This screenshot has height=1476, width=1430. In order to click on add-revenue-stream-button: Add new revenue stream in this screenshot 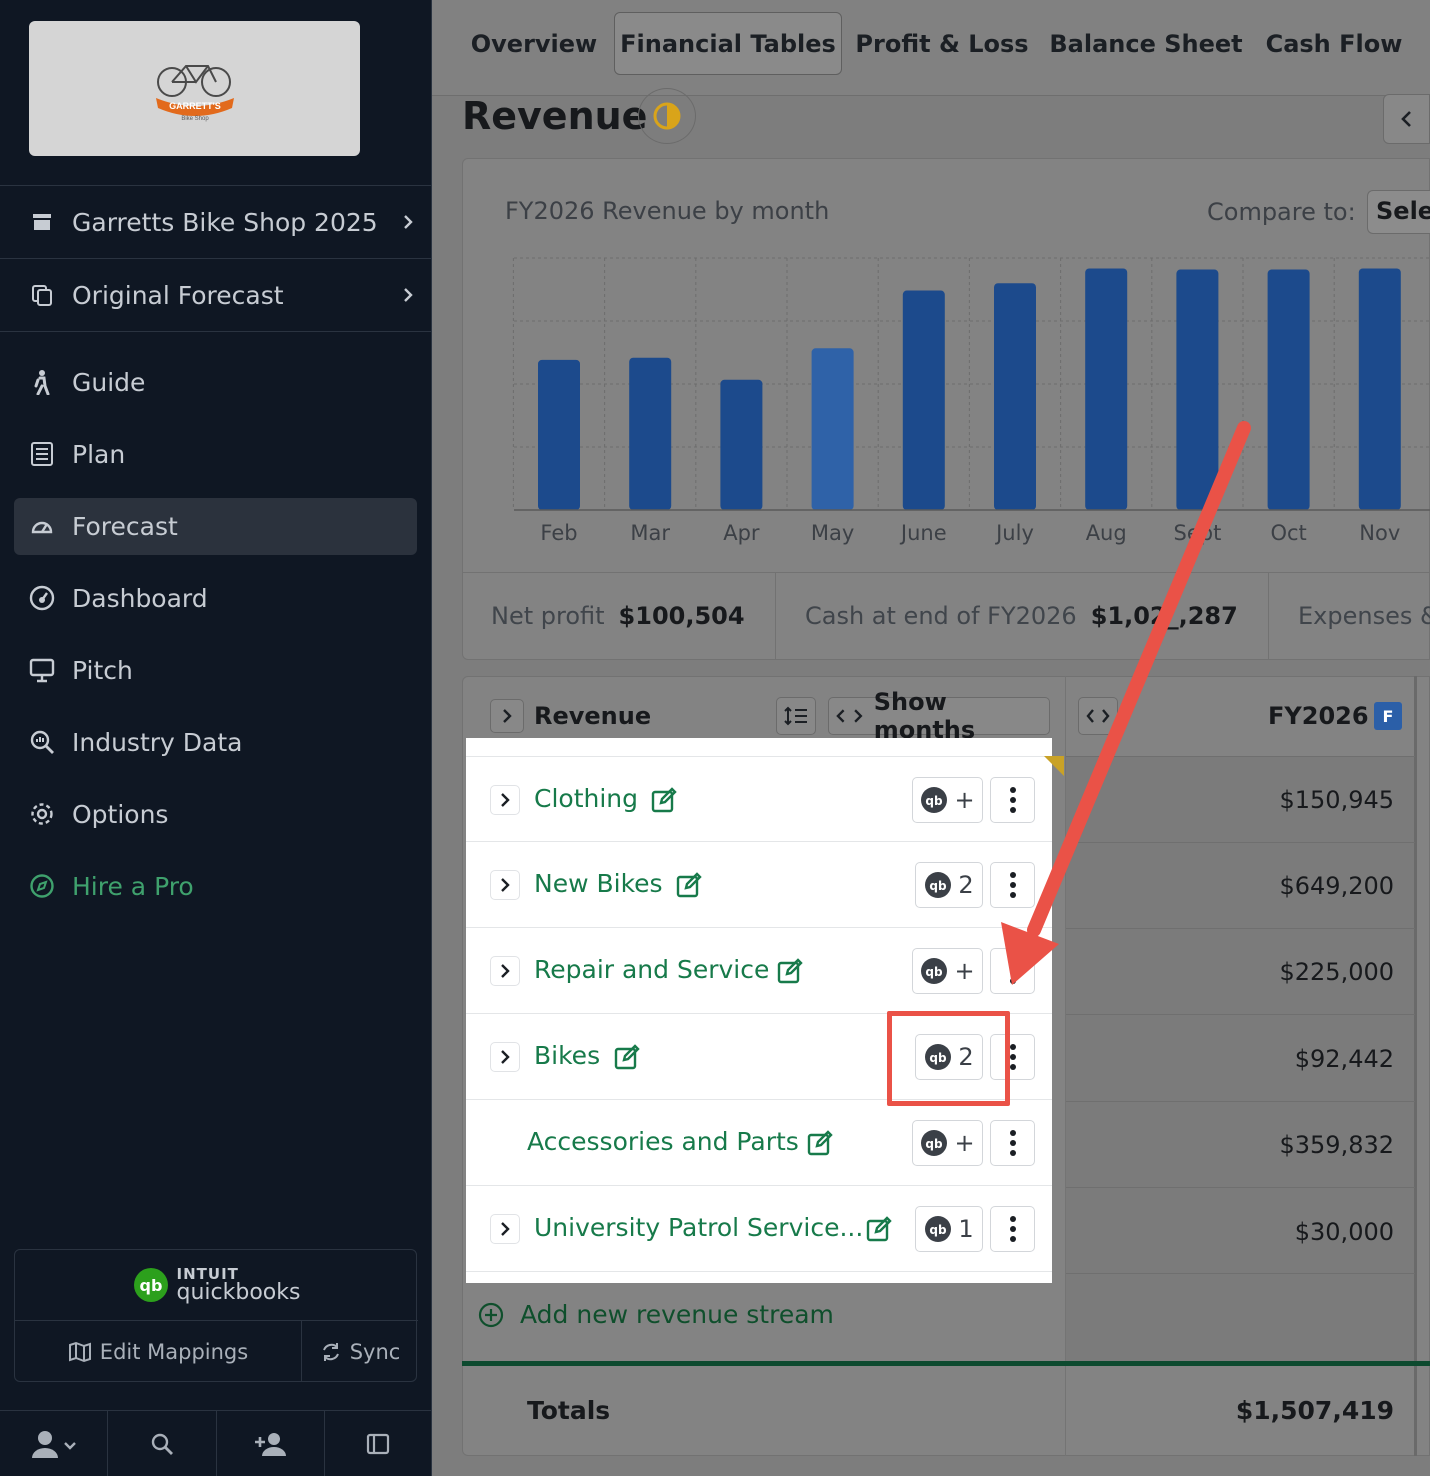, I will do `click(656, 1314)`.